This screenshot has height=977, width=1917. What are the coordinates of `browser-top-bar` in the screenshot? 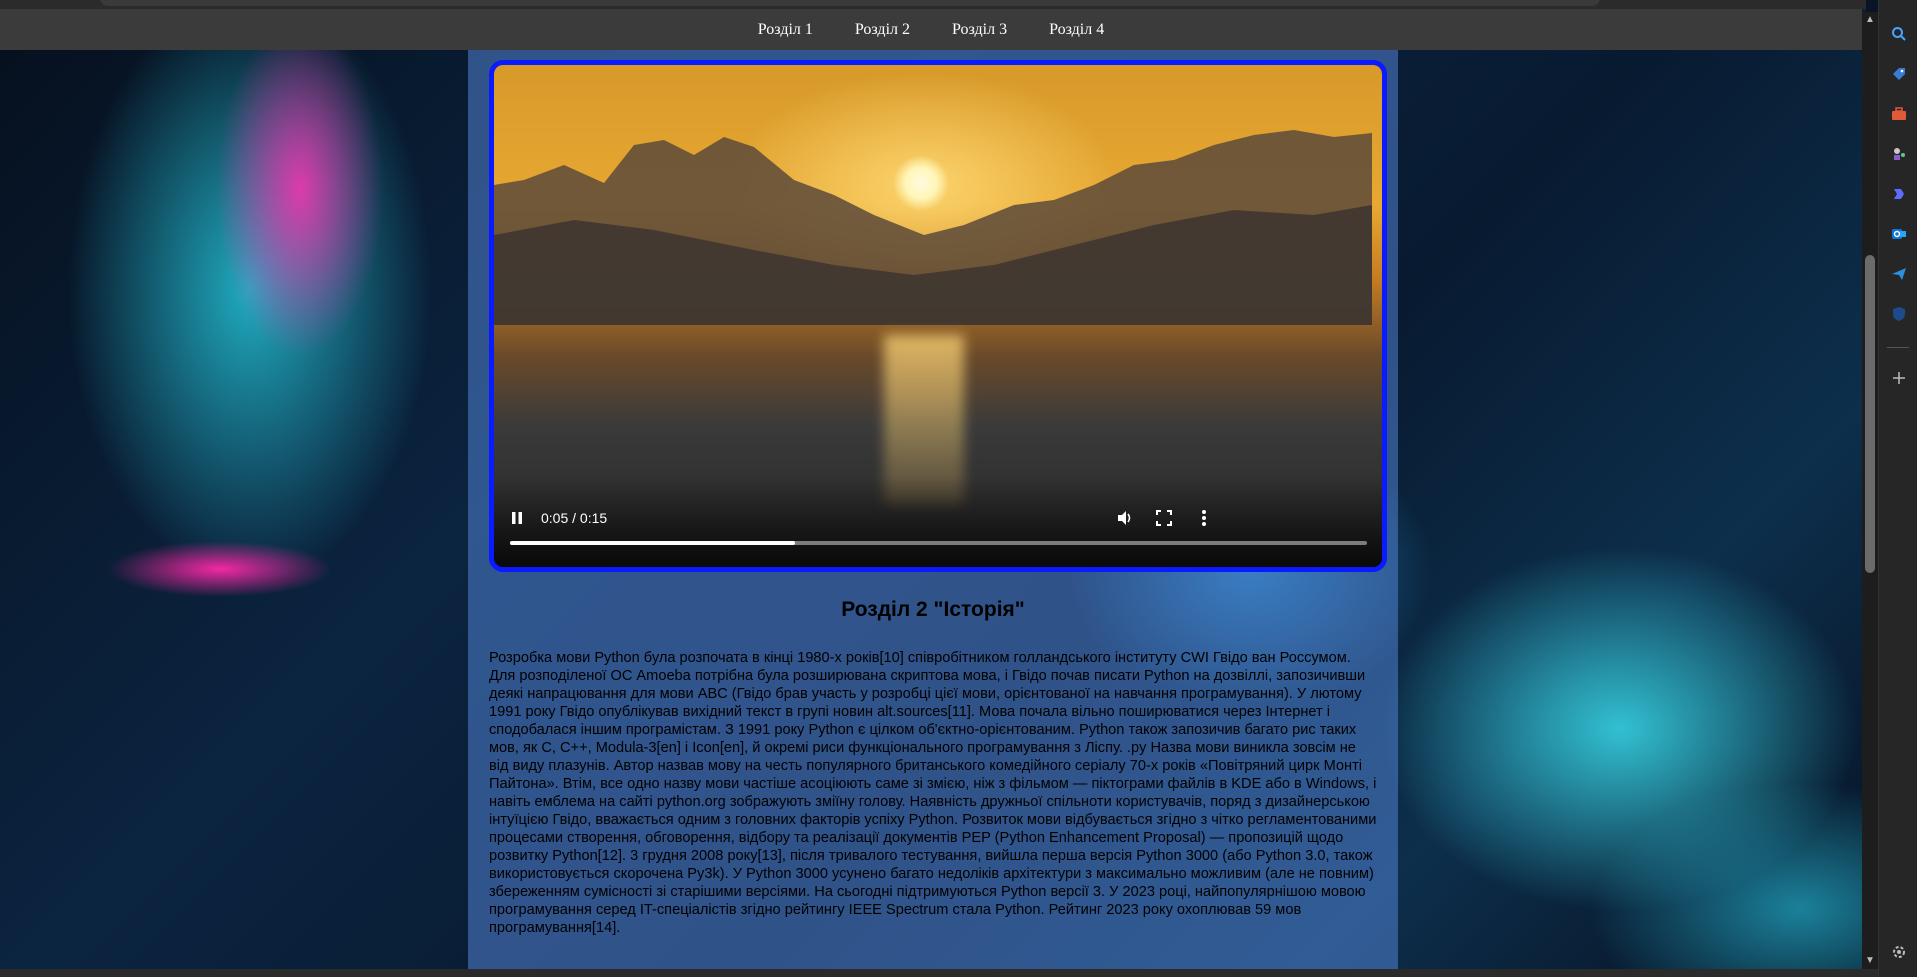 It's located at (933, 4).